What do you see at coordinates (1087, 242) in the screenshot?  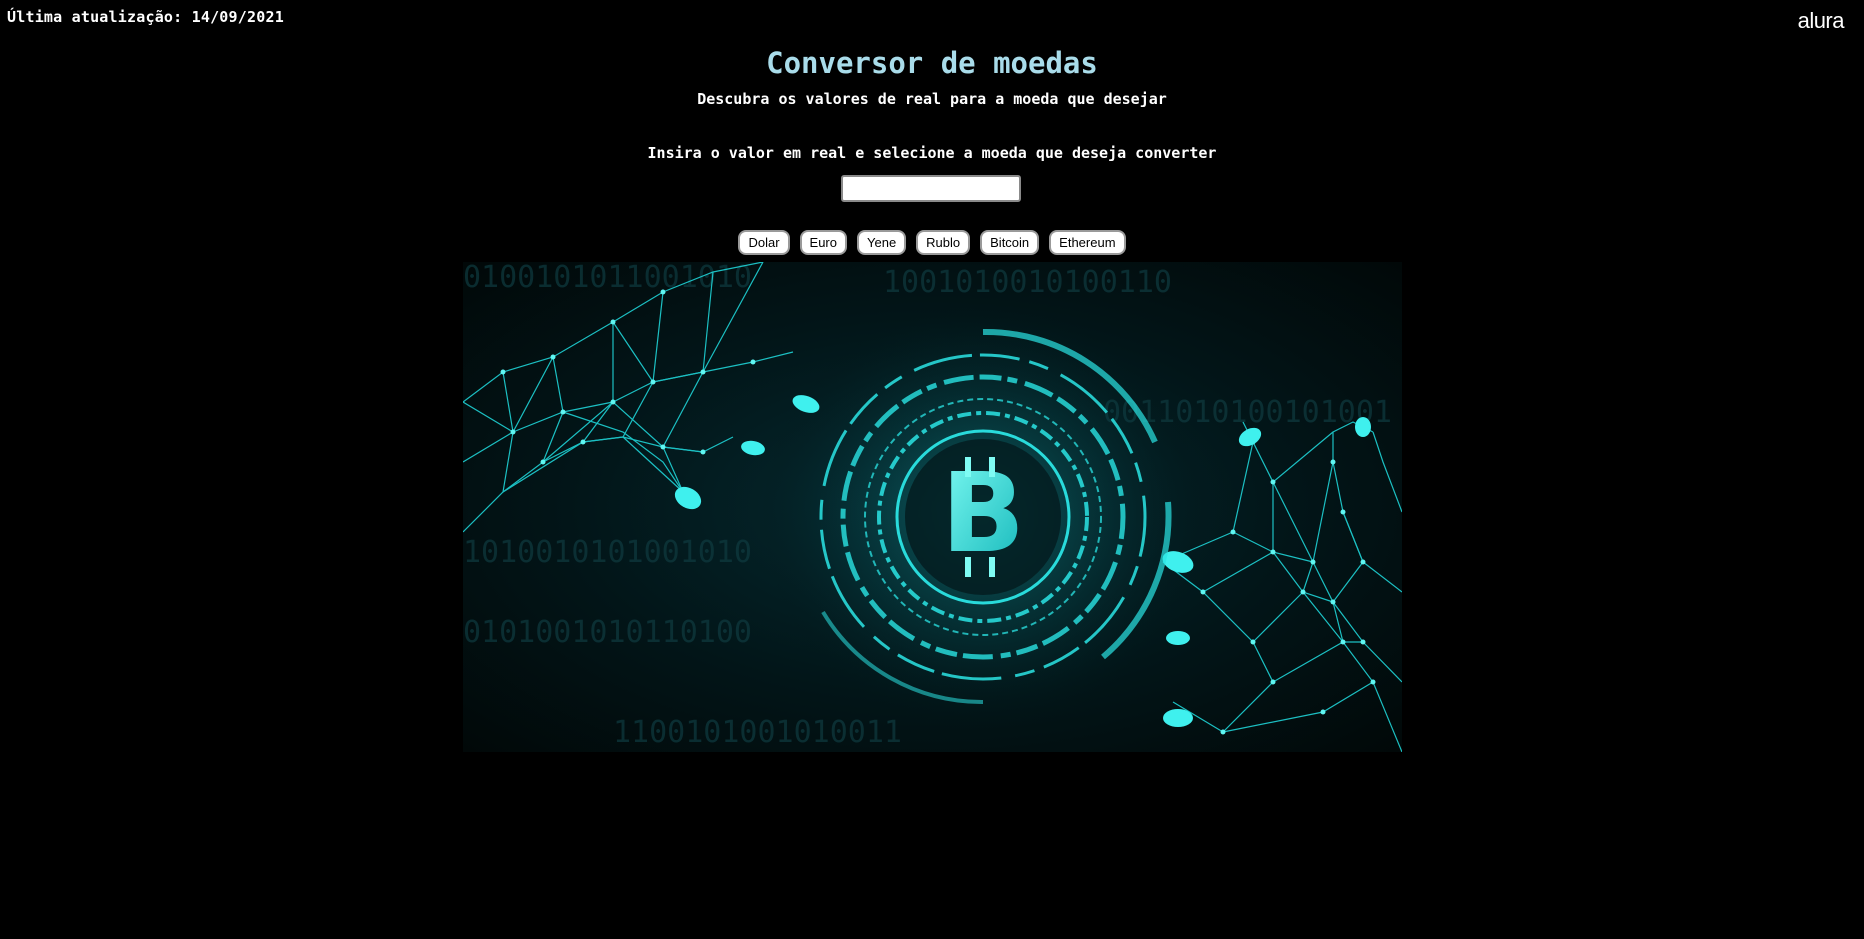 I see `ethereum-button: Ethereum` at bounding box center [1087, 242].